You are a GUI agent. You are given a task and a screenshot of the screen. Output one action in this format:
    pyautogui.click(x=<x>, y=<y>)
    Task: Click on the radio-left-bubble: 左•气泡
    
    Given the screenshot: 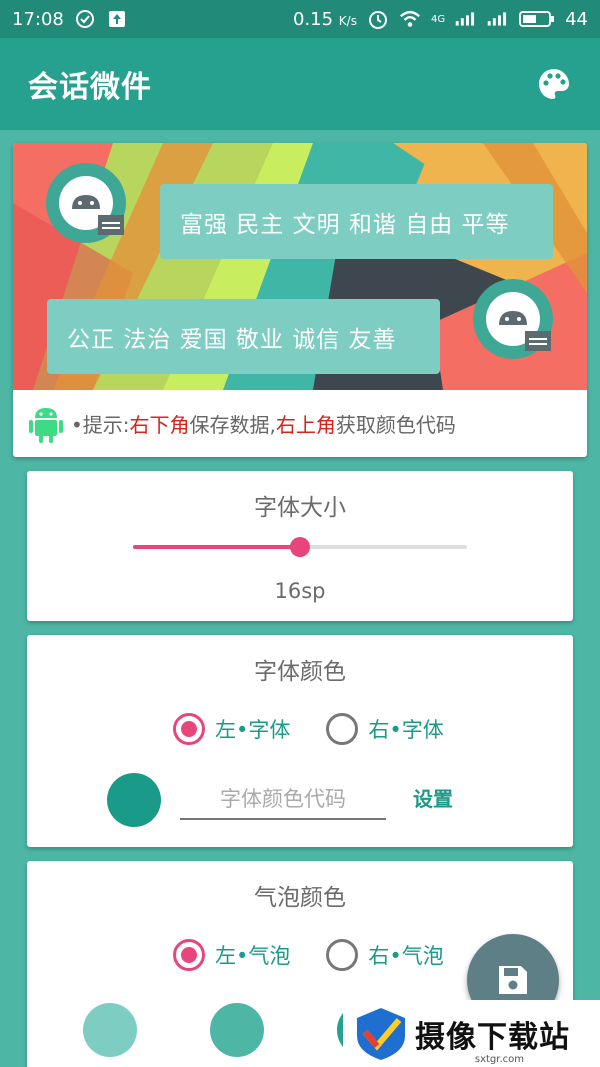 What is the action you would take?
    pyautogui.click(x=231, y=955)
    